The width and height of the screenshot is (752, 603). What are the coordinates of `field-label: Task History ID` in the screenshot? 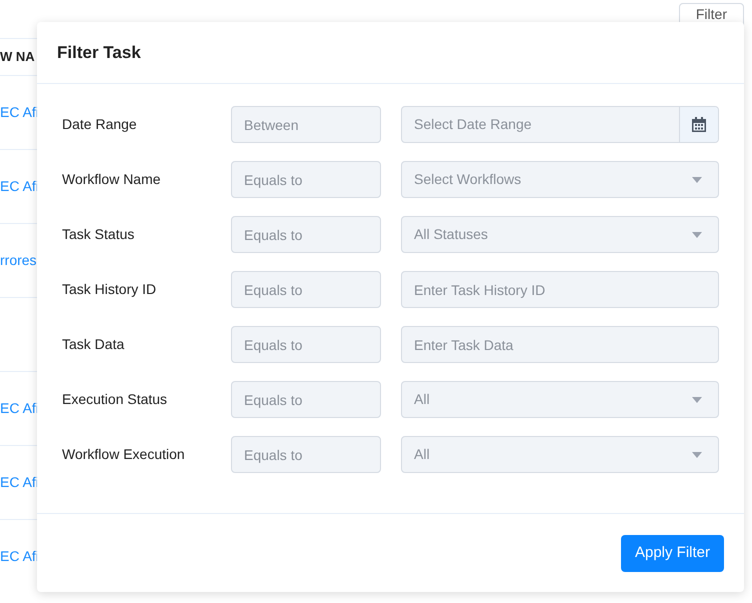 It's located at (110, 289).